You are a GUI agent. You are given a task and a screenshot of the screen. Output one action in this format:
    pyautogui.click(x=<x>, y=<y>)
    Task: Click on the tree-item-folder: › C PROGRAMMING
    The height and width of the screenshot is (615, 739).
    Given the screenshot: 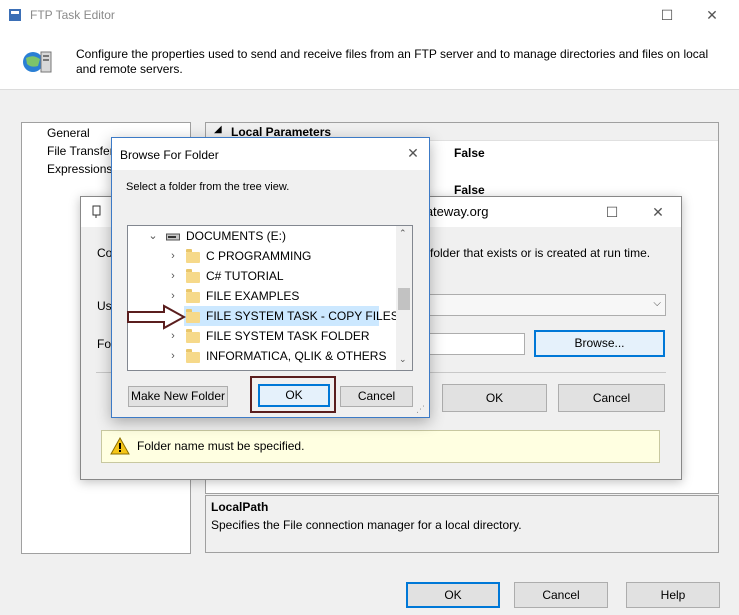 What is the action you would take?
    pyautogui.click(x=262, y=256)
    